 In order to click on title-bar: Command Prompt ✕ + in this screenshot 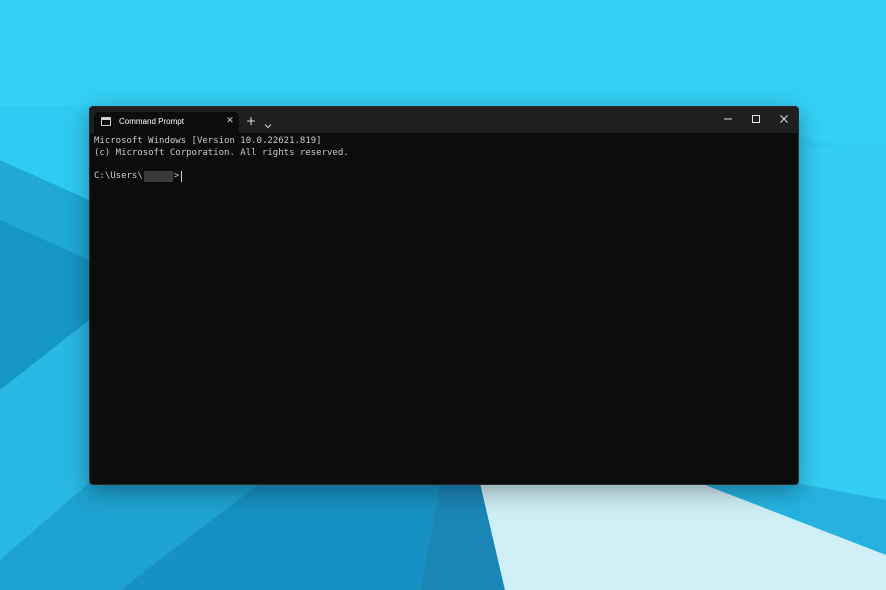, I will do `click(444, 120)`.